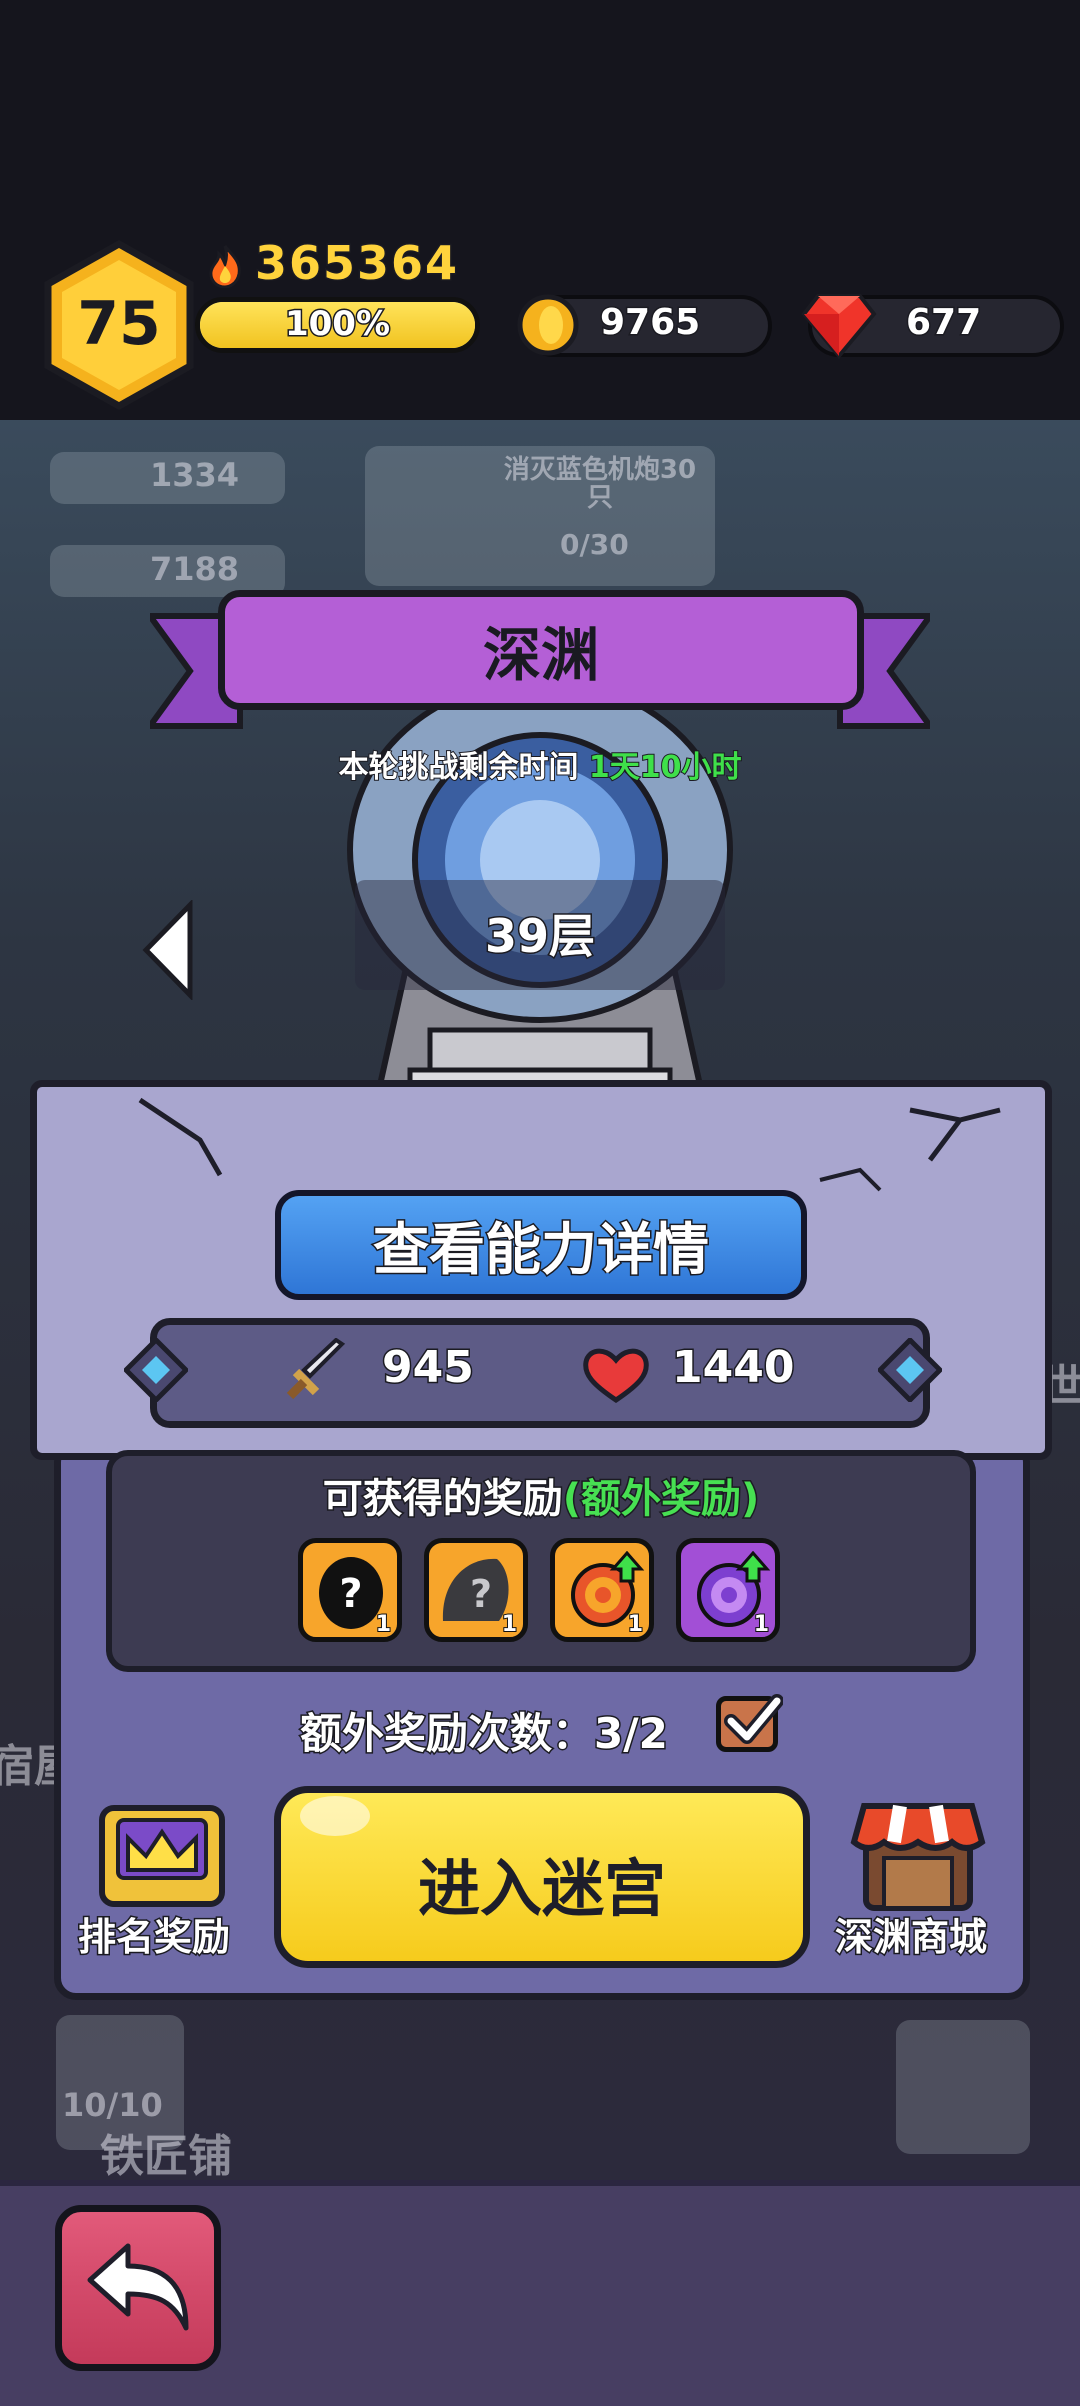 The height and width of the screenshot is (2406, 1080). I want to click on extra-reward-count: 额外奖励次数：3/2, so click(484, 1734).